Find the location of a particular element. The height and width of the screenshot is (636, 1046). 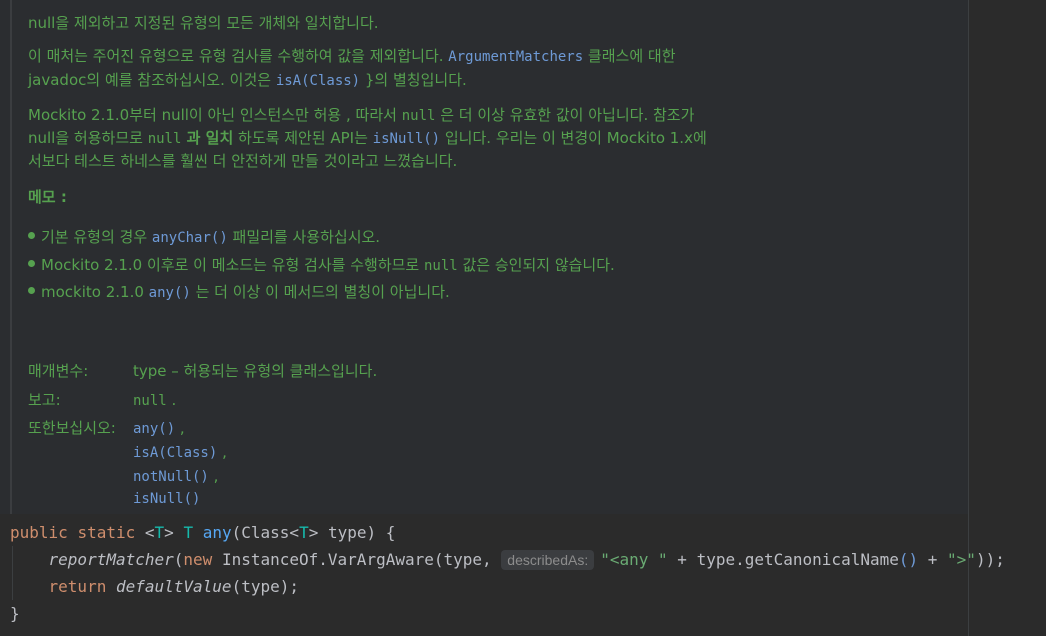

doc-text: 기본 유형의 경우 is located at coordinates (96, 237).